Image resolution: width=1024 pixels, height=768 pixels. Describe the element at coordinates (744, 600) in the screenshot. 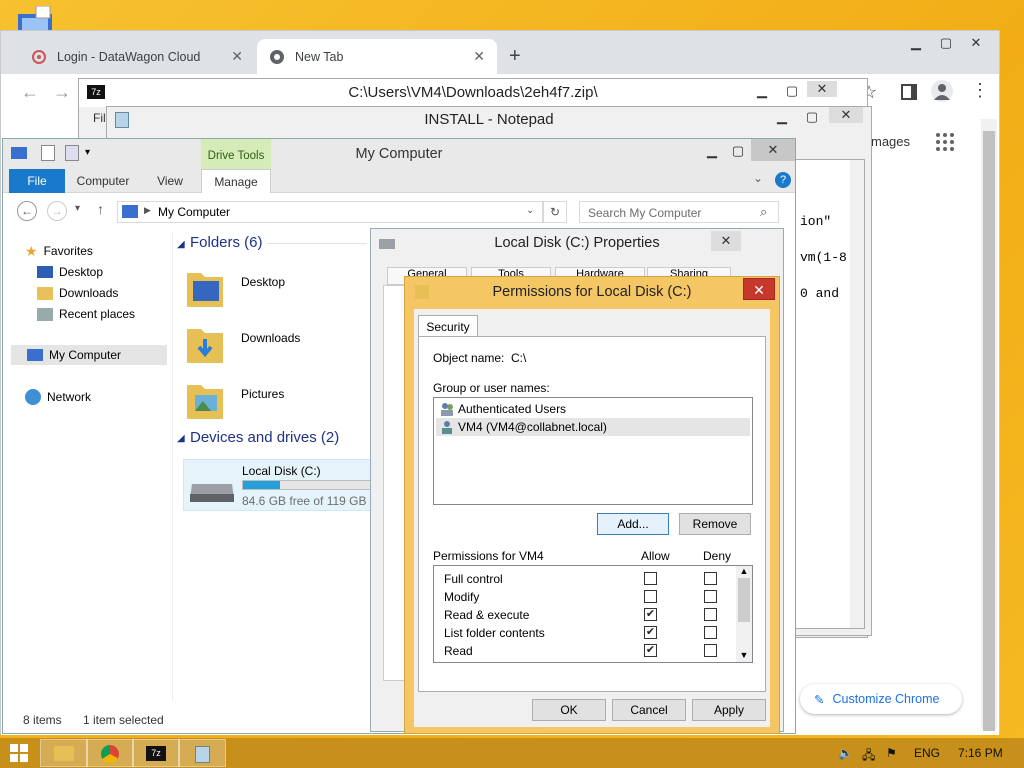

I see `scroll-thumb` at that location.